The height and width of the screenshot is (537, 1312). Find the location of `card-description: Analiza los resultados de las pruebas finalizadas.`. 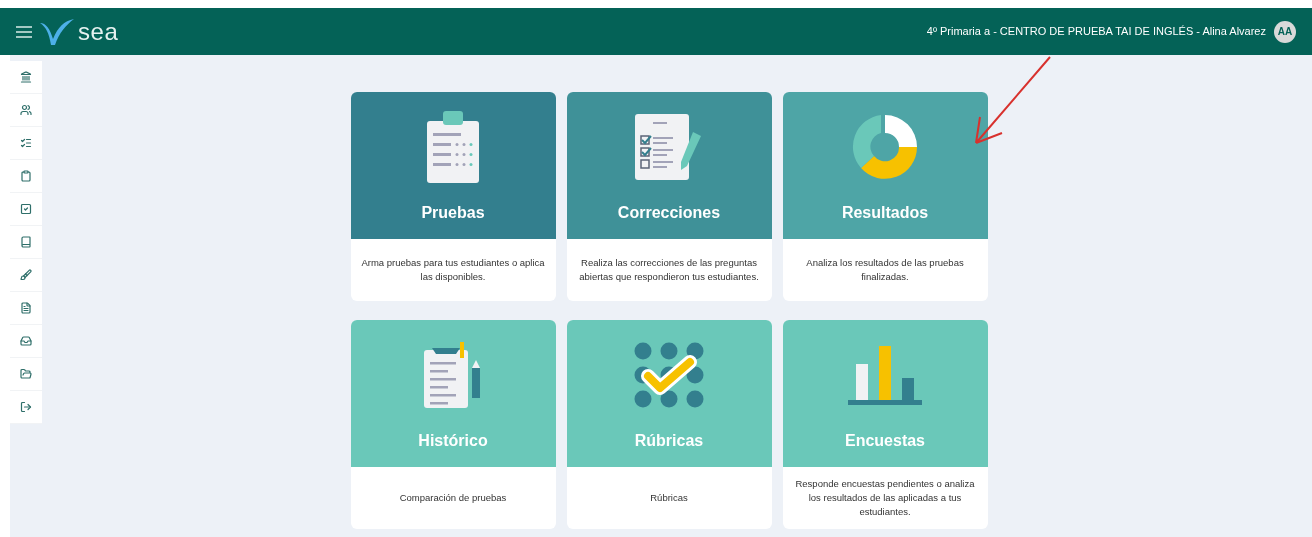

card-description: Analiza los resultados de las pruebas finalizadas. is located at coordinates (885, 270).